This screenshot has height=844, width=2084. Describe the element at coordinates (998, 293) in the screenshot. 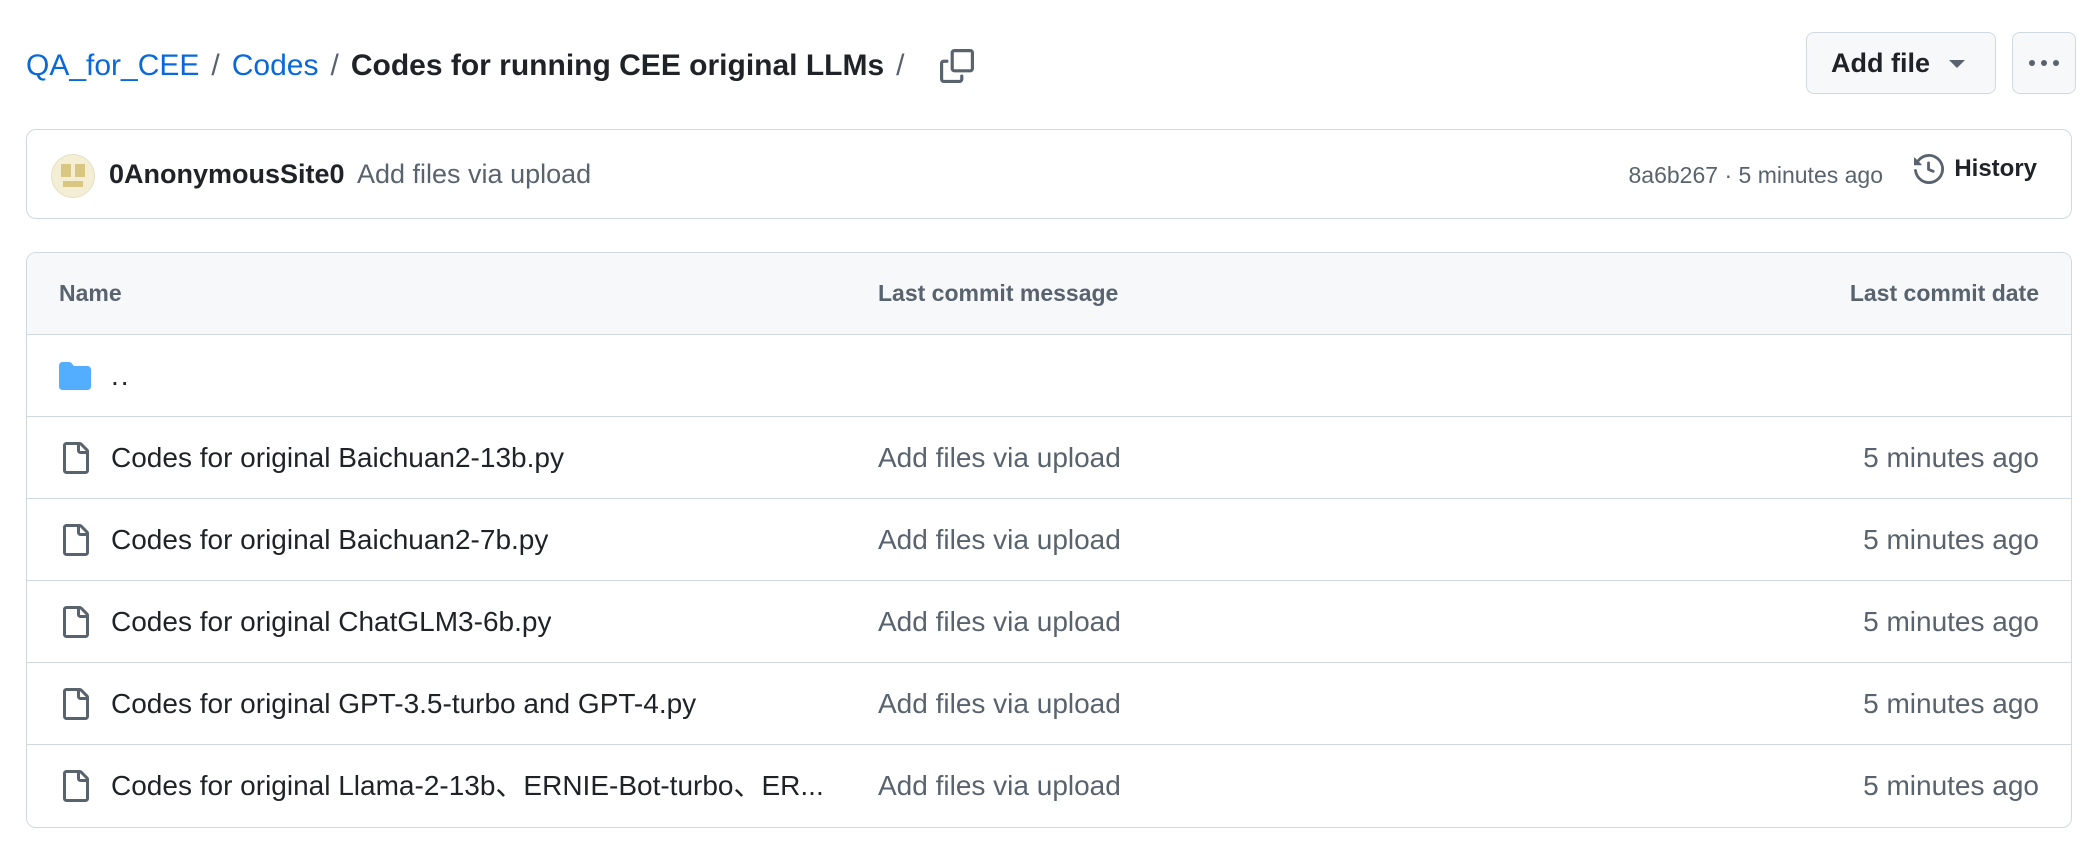

I see `column-header-message: Last commit message` at that location.